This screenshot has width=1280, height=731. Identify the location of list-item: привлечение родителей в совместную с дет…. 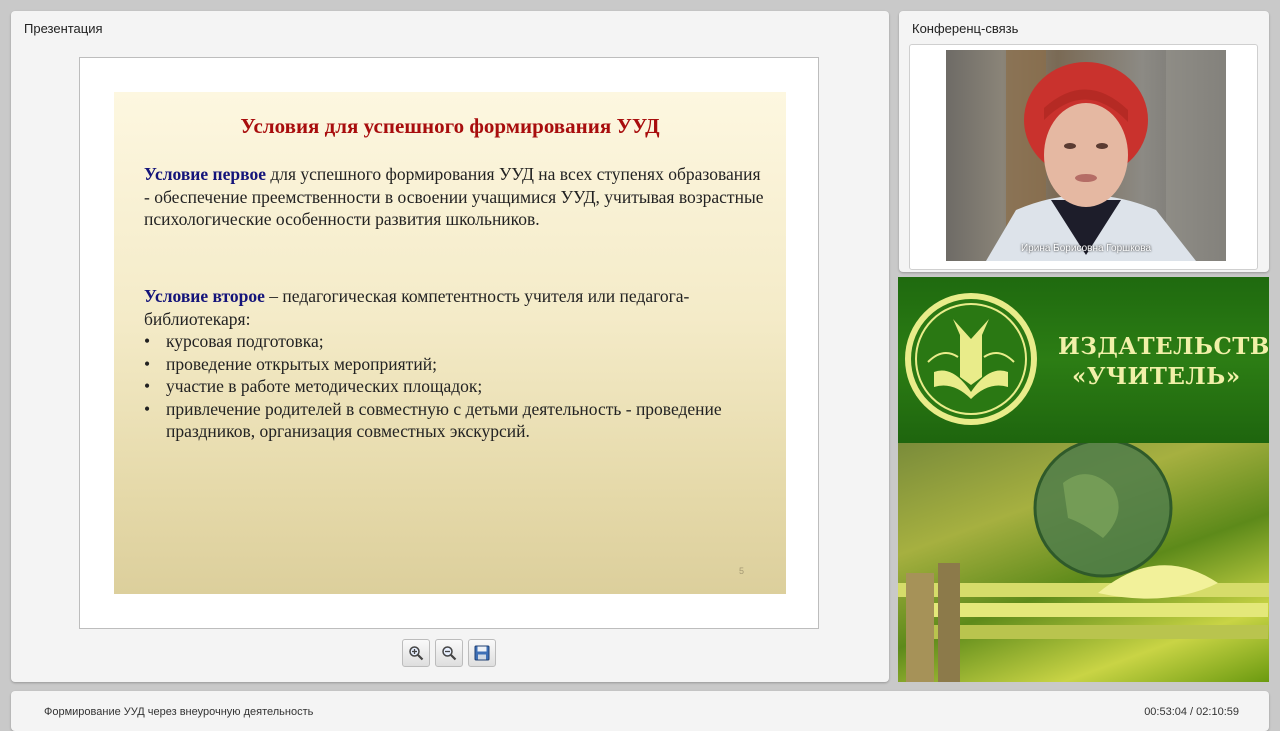
(454, 420).